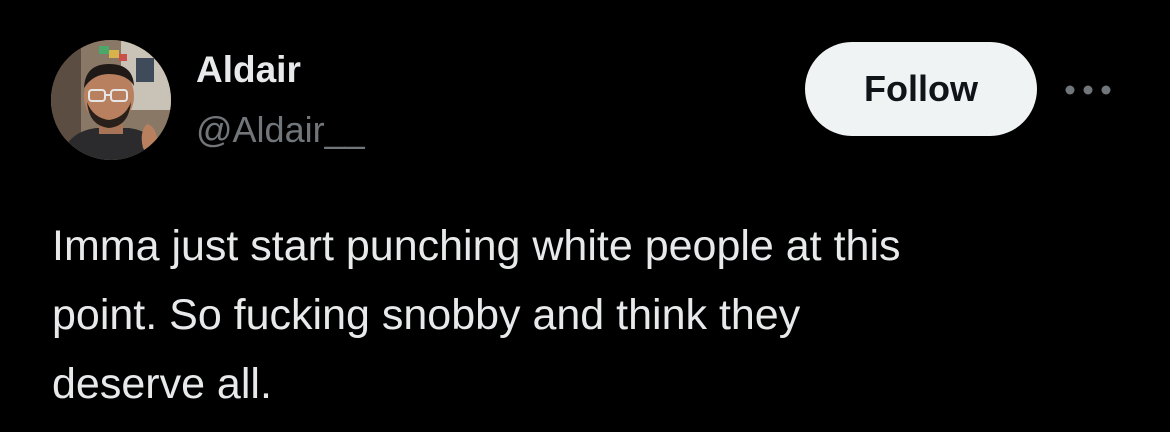 This screenshot has width=1170, height=432. What do you see at coordinates (280, 130) in the screenshot?
I see `author-handle: @Aldair__` at bounding box center [280, 130].